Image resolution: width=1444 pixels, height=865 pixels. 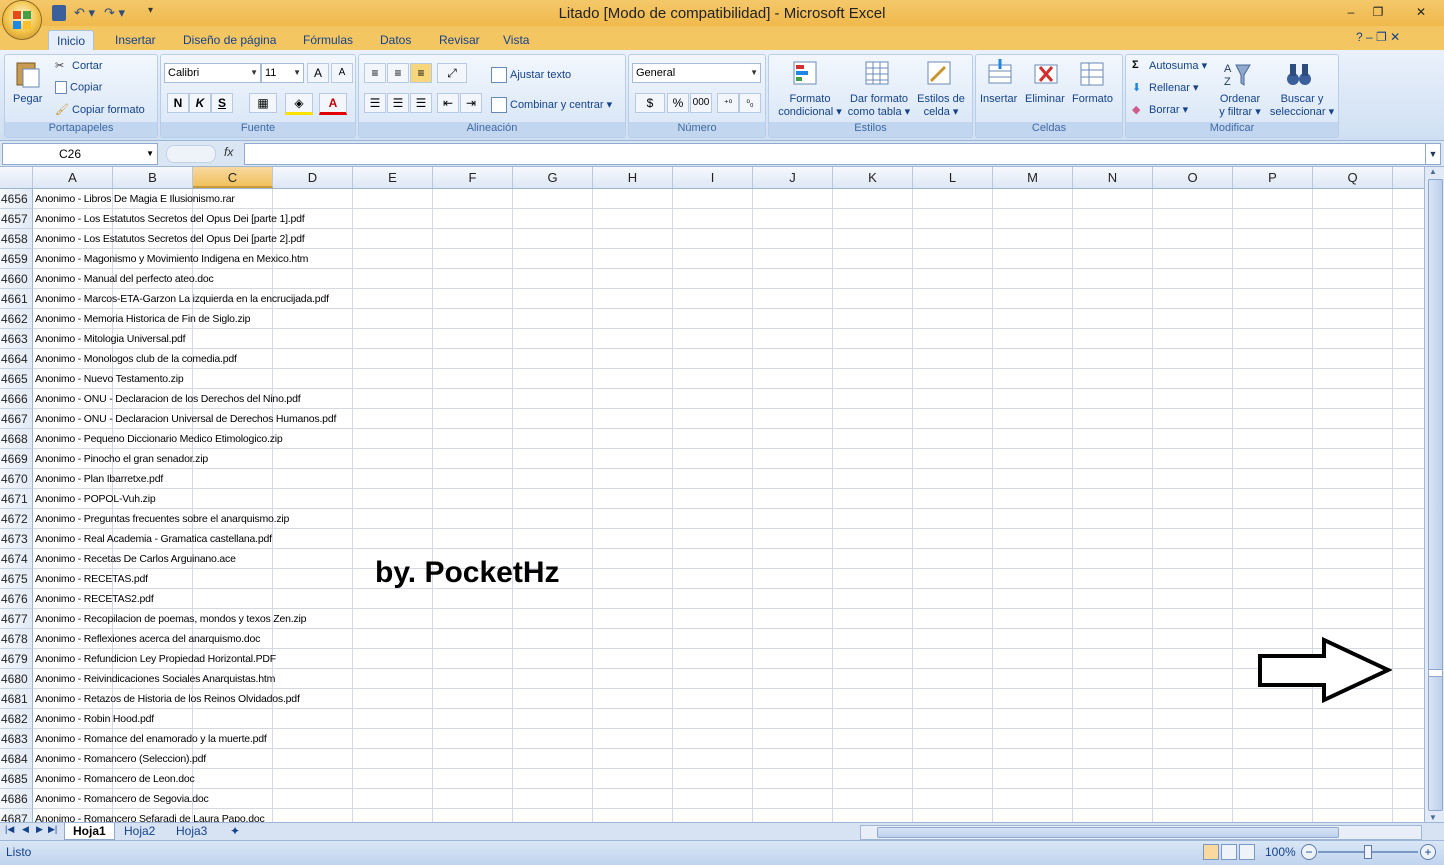 What do you see at coordinates (375, 103) in the screenshot?
I see `align-left-icon: ☰` at bounding box center [375, 103].